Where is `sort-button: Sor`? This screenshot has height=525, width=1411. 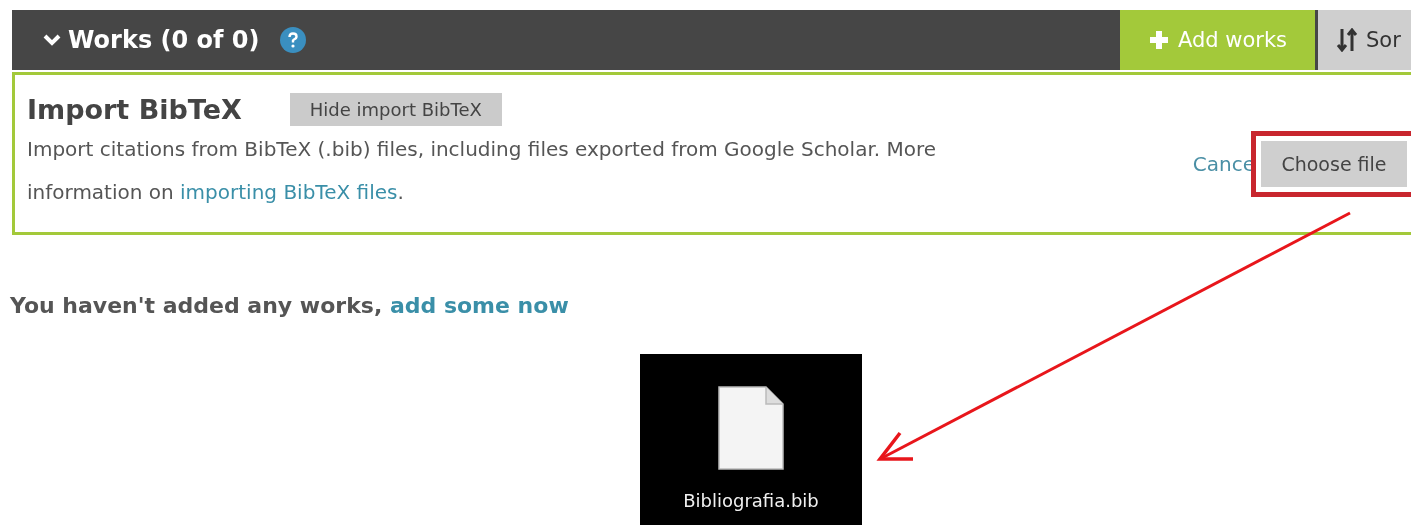 sort-button: Sor is located at coordinates (1364, 40).